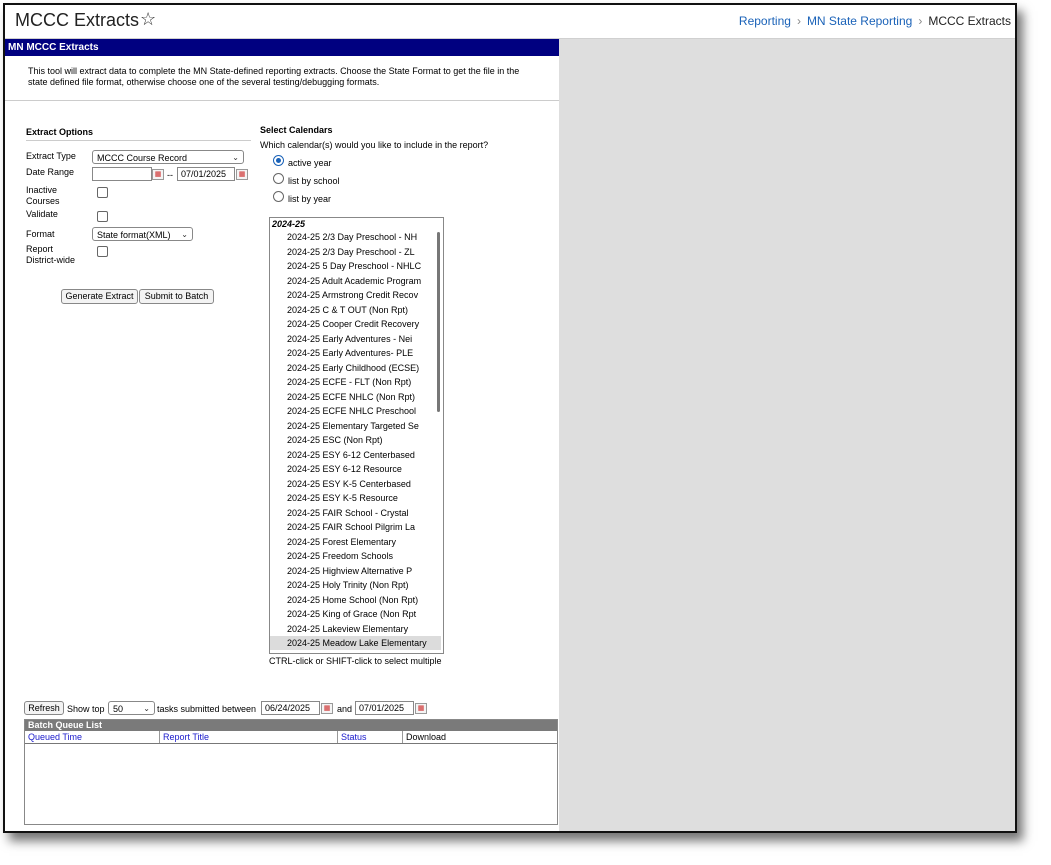 The width and height of the screenshot is (1051, 865). I want to click on generate-extract-button: Generate Extract, so click(99, 296).